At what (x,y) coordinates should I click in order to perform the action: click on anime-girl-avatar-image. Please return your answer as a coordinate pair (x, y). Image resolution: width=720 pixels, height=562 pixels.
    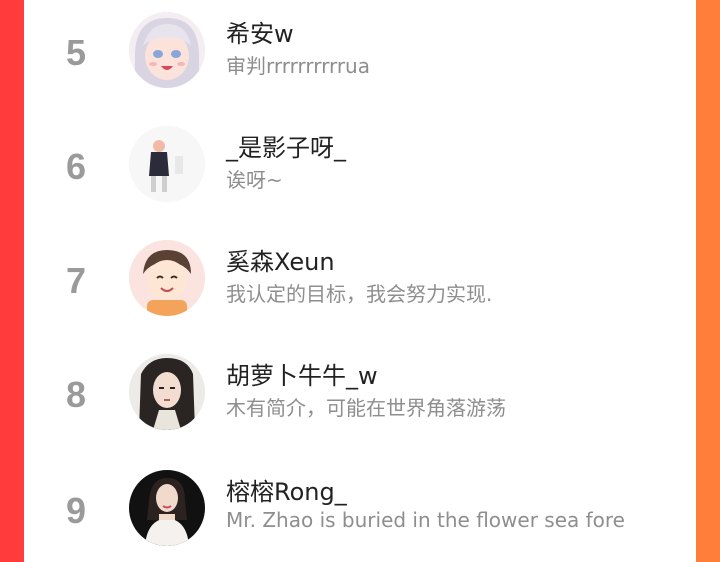
    Looking at the image, I should click on (167, 50).